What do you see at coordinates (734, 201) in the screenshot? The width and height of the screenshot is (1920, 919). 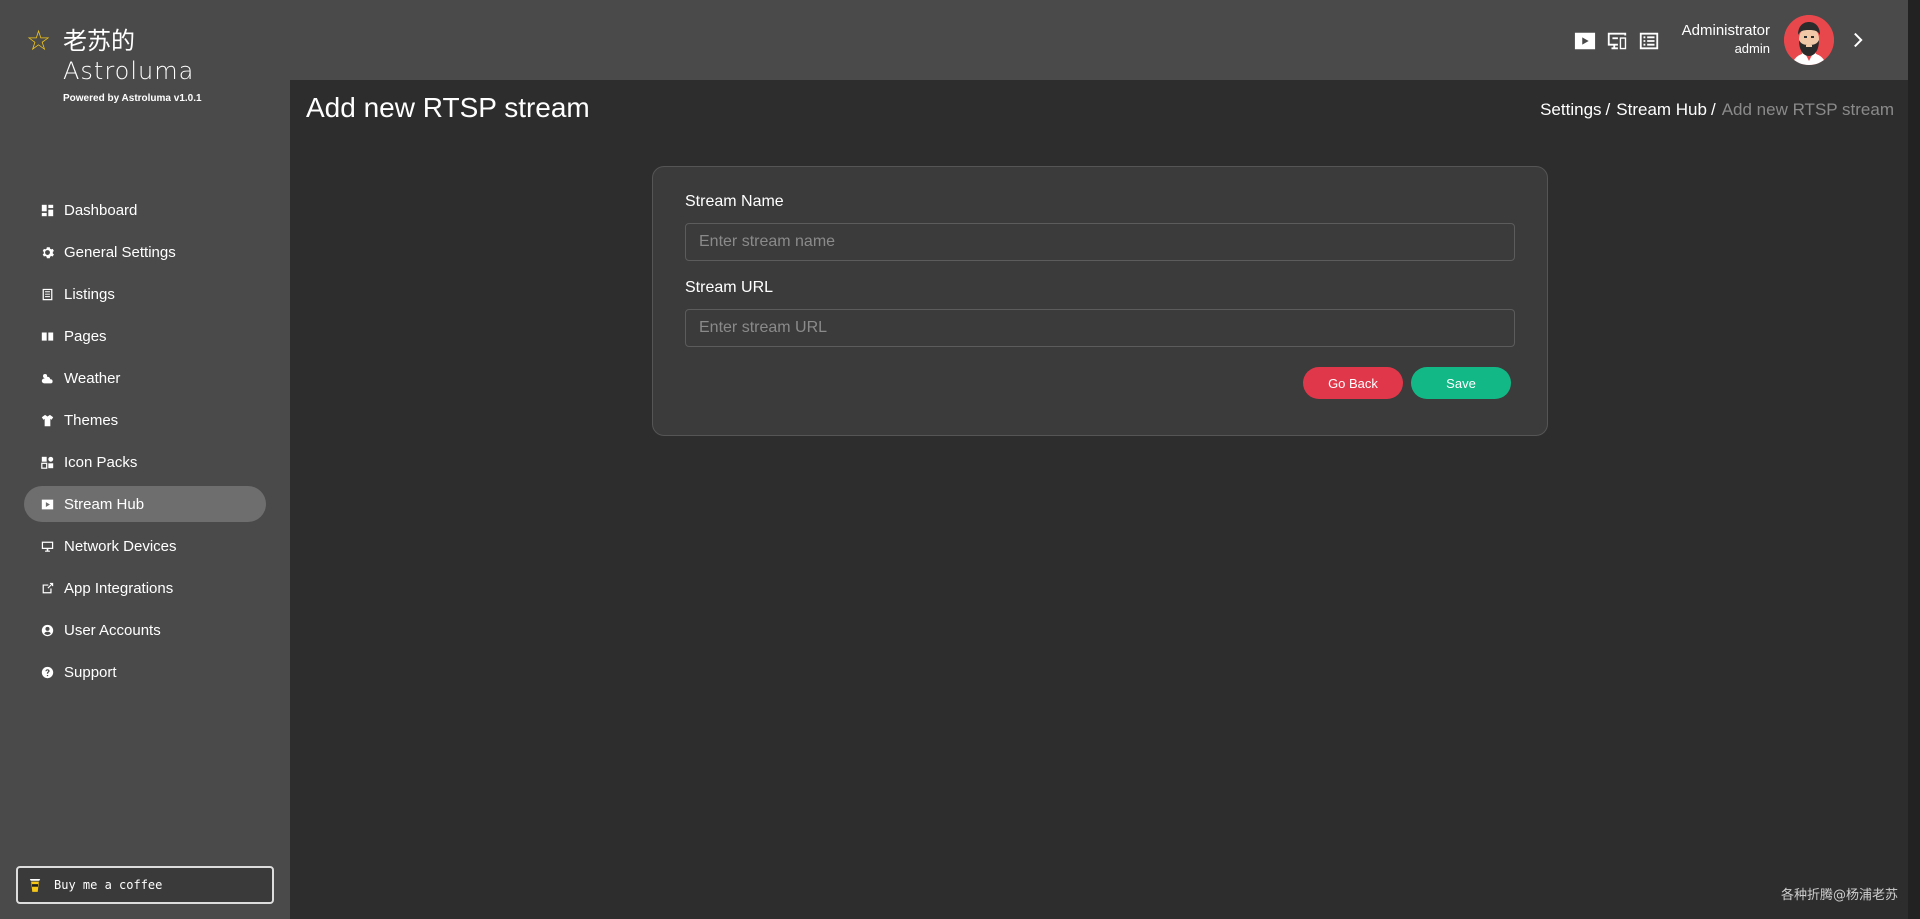 I see `stream-name-label: Stream Name` at bounding box center [734, 201].